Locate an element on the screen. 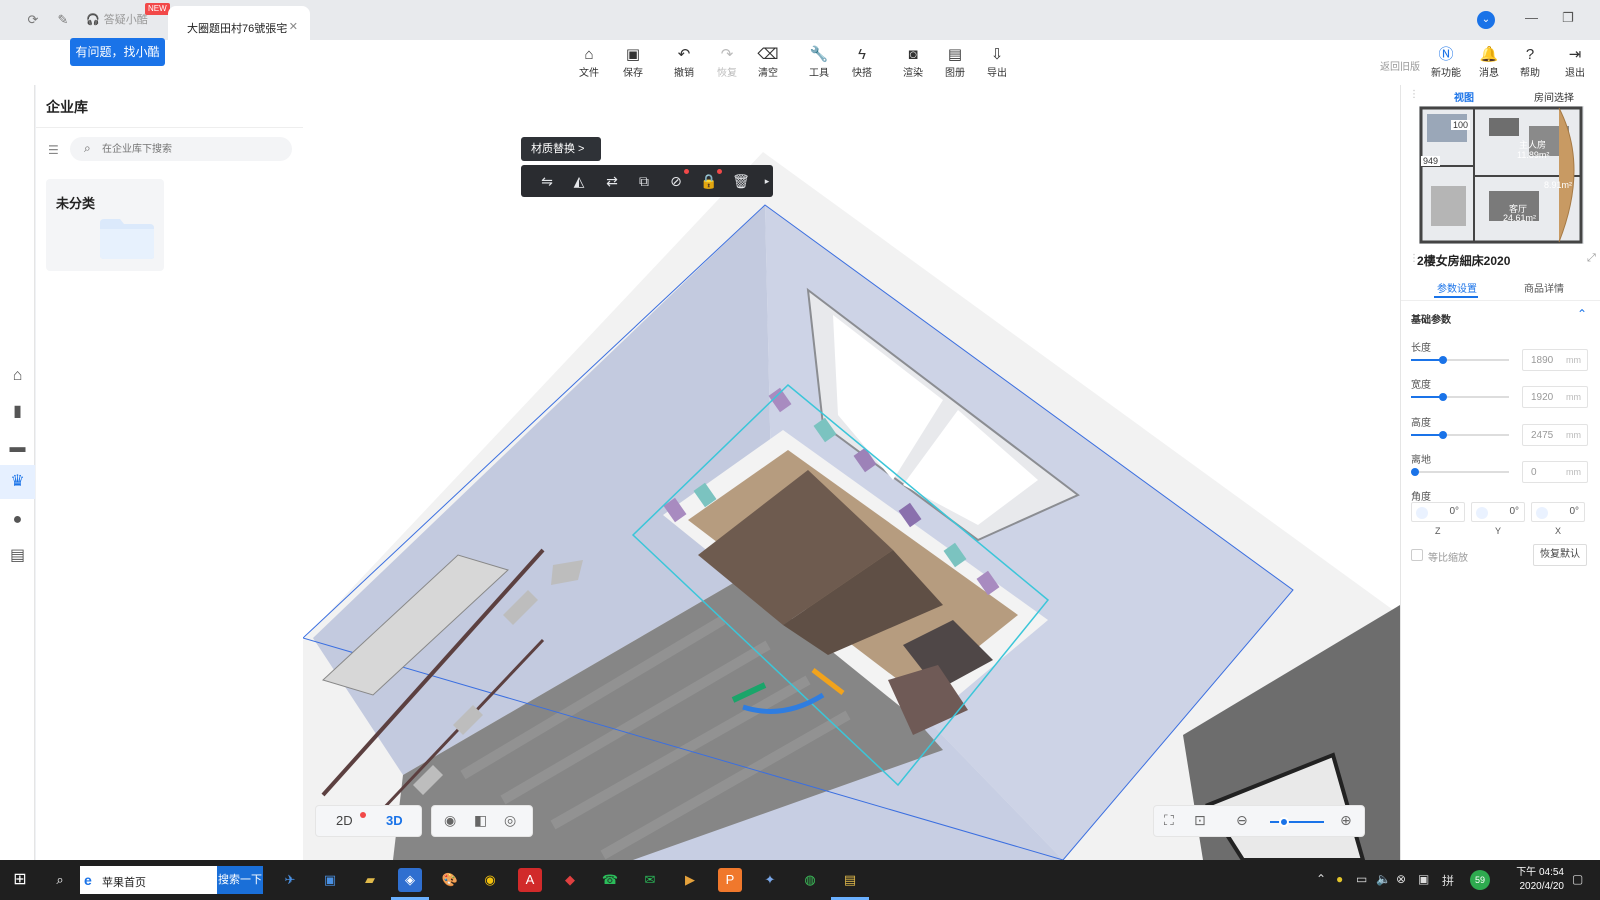 This screenshot has width=1600, height=900. notification-icon: ▢ is located at coordinates (1577, 879).